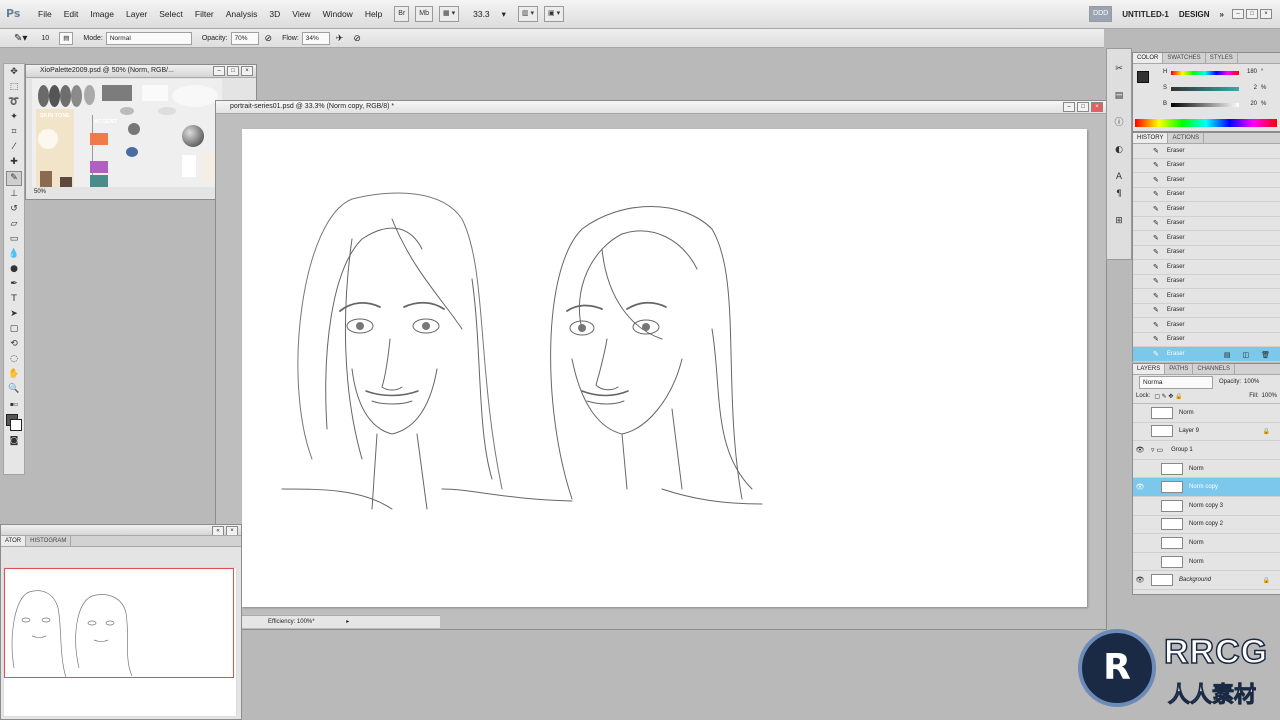 This screenshot has width=1280, height=720. Describe the element at coordinates (1205, 89) in the screenshot. I see `saturation-slider` at that location.